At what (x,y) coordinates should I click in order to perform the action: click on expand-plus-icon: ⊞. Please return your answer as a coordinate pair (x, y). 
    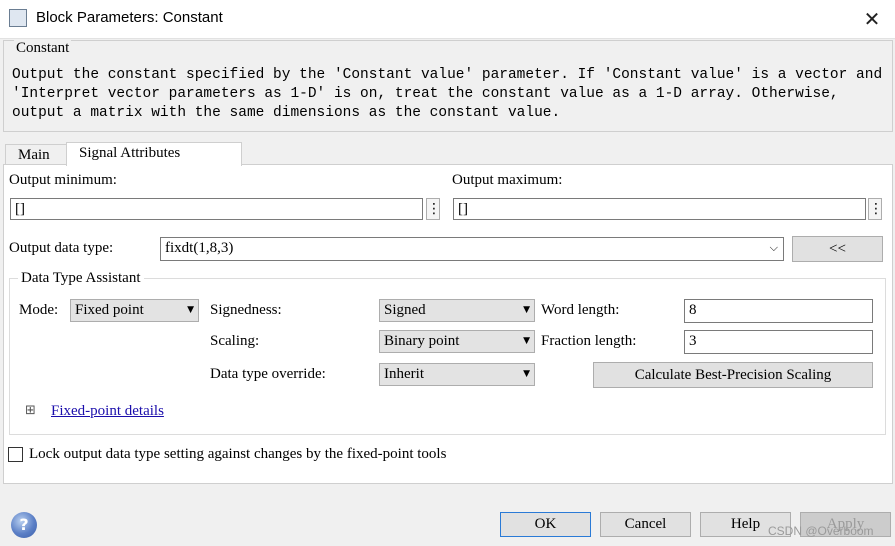
    Looking at the image, I should click on (30, 410).